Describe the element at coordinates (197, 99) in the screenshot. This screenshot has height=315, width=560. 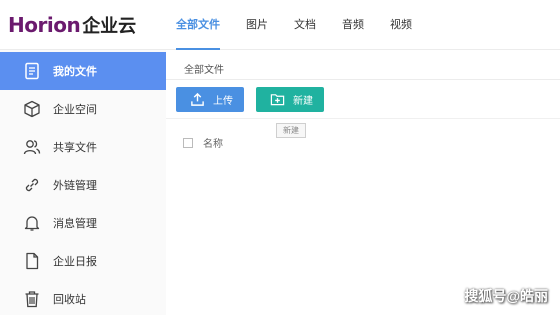
I see `upload-icon` at that location.